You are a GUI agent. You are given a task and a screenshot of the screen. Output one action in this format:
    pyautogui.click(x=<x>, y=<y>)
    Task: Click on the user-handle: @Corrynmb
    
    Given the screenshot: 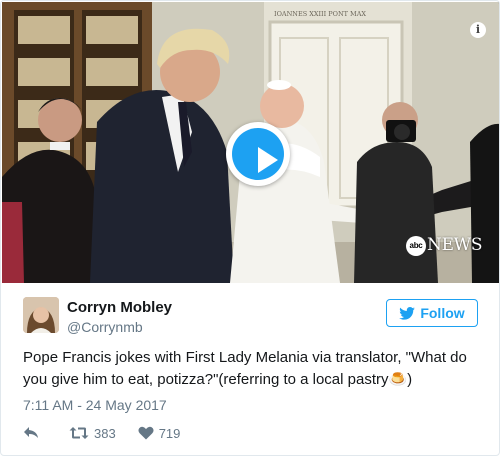 What is the action you would take?
    pyautogui.click(x=105, y=327)
    